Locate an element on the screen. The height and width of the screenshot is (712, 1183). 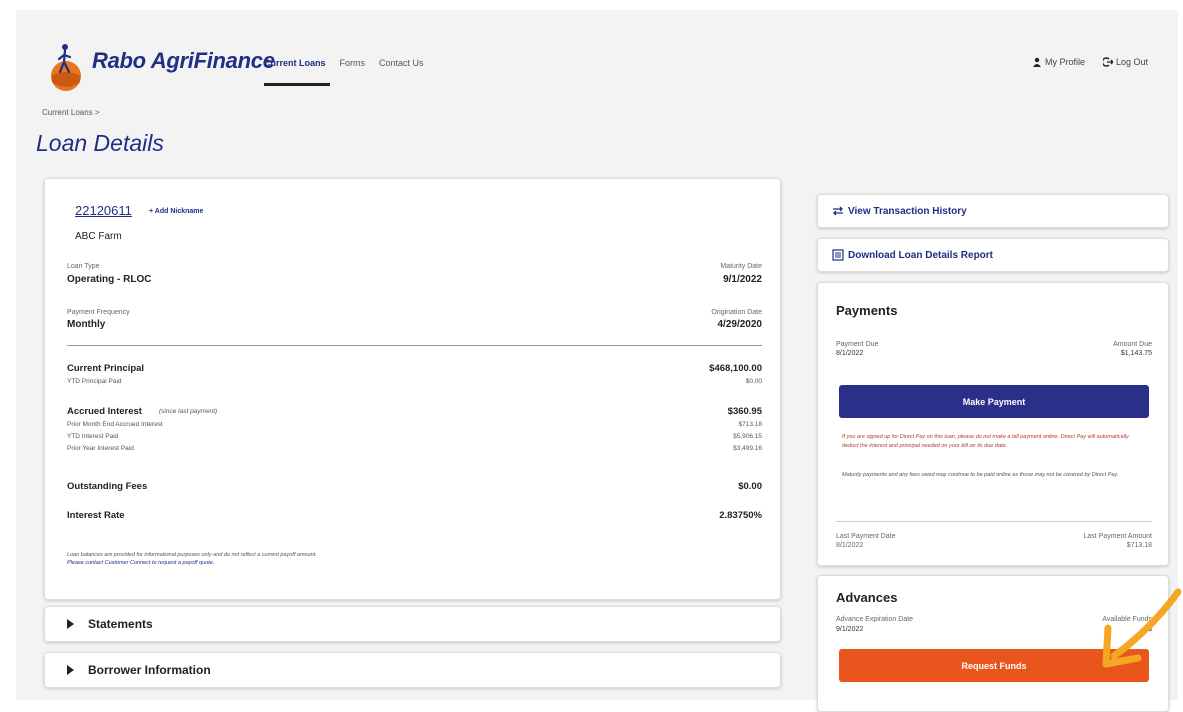
nav-forms: Forms is located at coordinates (353, 72).